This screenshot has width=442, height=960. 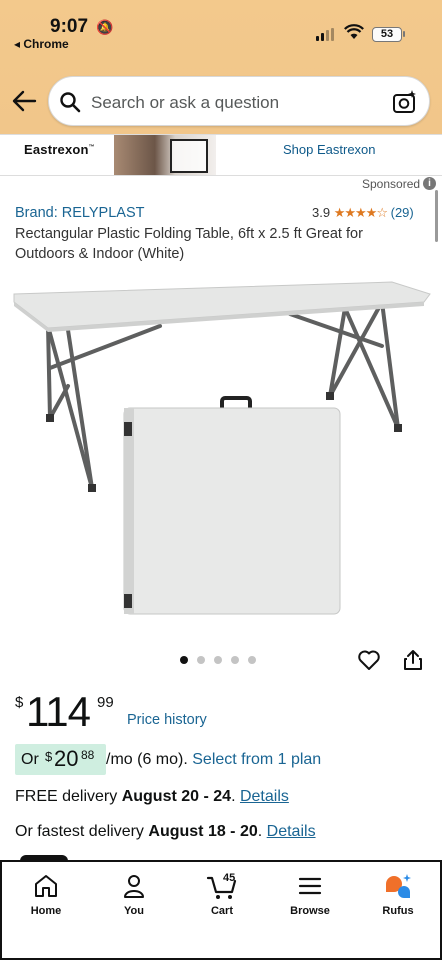 I want to click on tab-browse: Browse, so click(x=310, y=894).